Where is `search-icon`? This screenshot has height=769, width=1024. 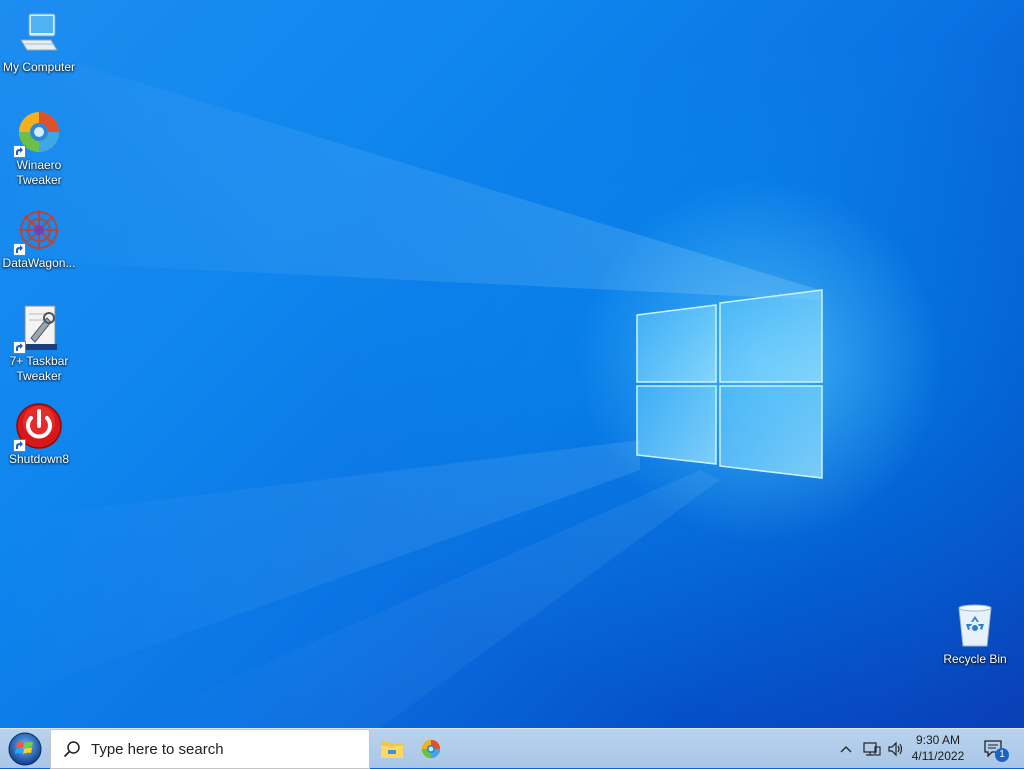
search-icon is located at coordinates (71, 749).